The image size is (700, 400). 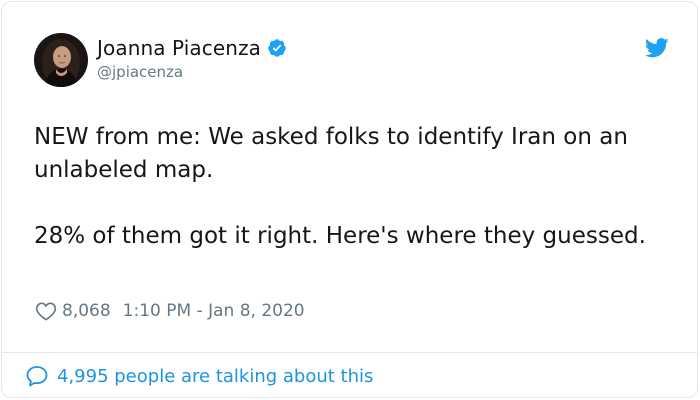 I want to click on twitter-bird-icon, so click(x=657, y=48).